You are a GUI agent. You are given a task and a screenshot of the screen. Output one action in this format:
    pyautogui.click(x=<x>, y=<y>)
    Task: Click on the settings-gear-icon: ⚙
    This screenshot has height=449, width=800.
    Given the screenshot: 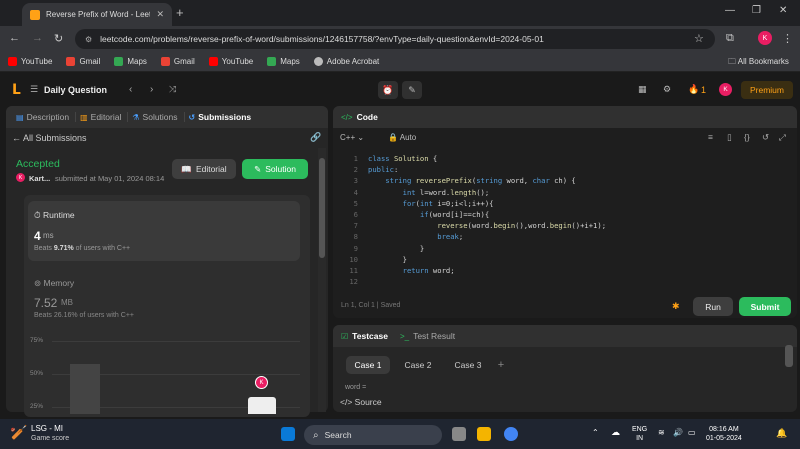 What is the action you would take?
    pyautogui.click(x=667, y=89)
    